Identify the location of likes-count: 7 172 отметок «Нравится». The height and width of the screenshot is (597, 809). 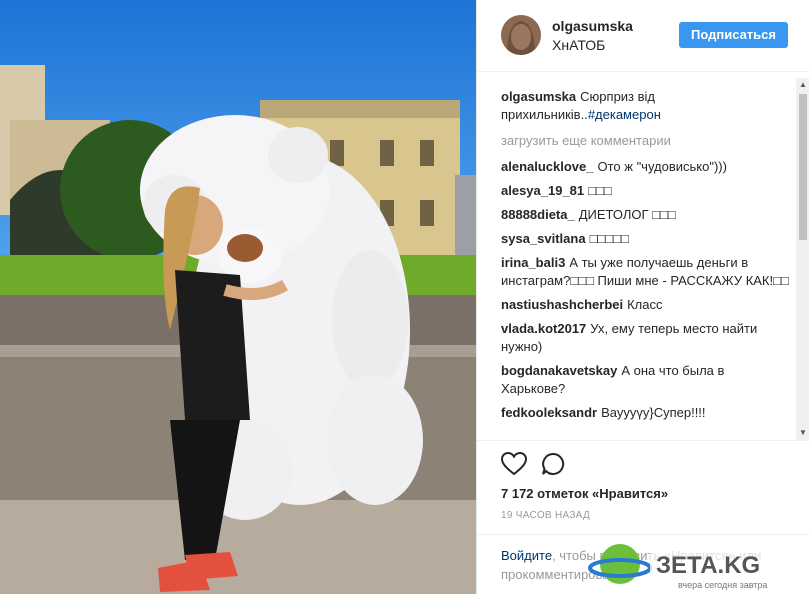
(584, 493).